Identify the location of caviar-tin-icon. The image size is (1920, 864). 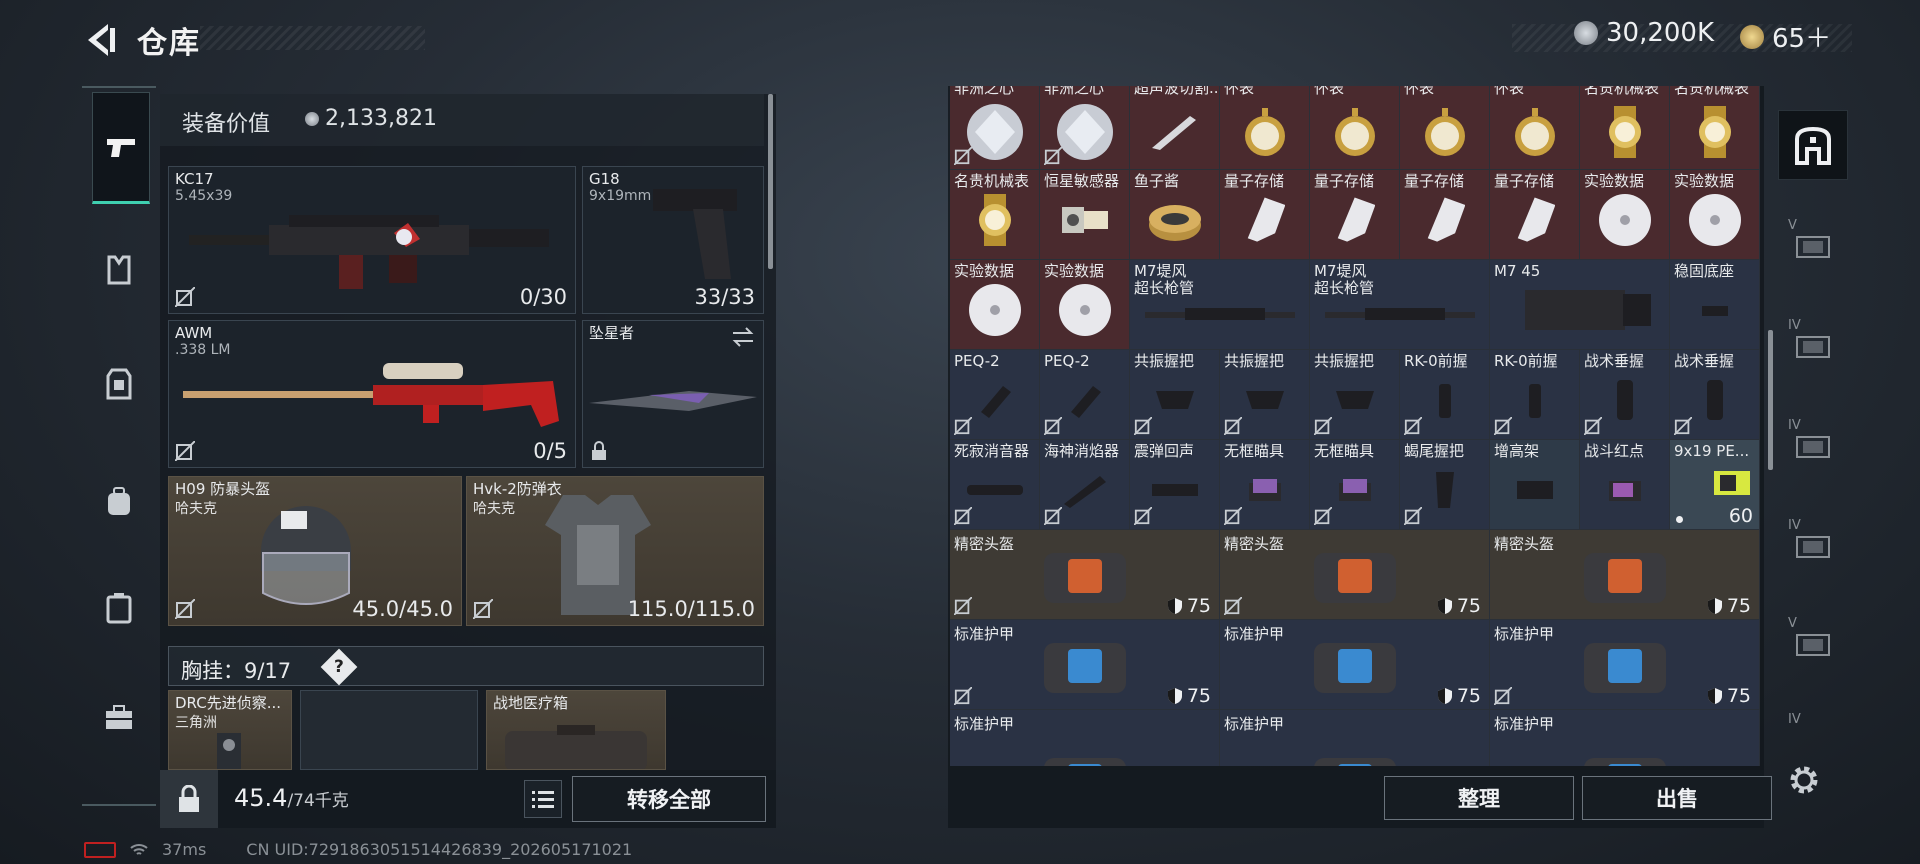
(1174, 222).